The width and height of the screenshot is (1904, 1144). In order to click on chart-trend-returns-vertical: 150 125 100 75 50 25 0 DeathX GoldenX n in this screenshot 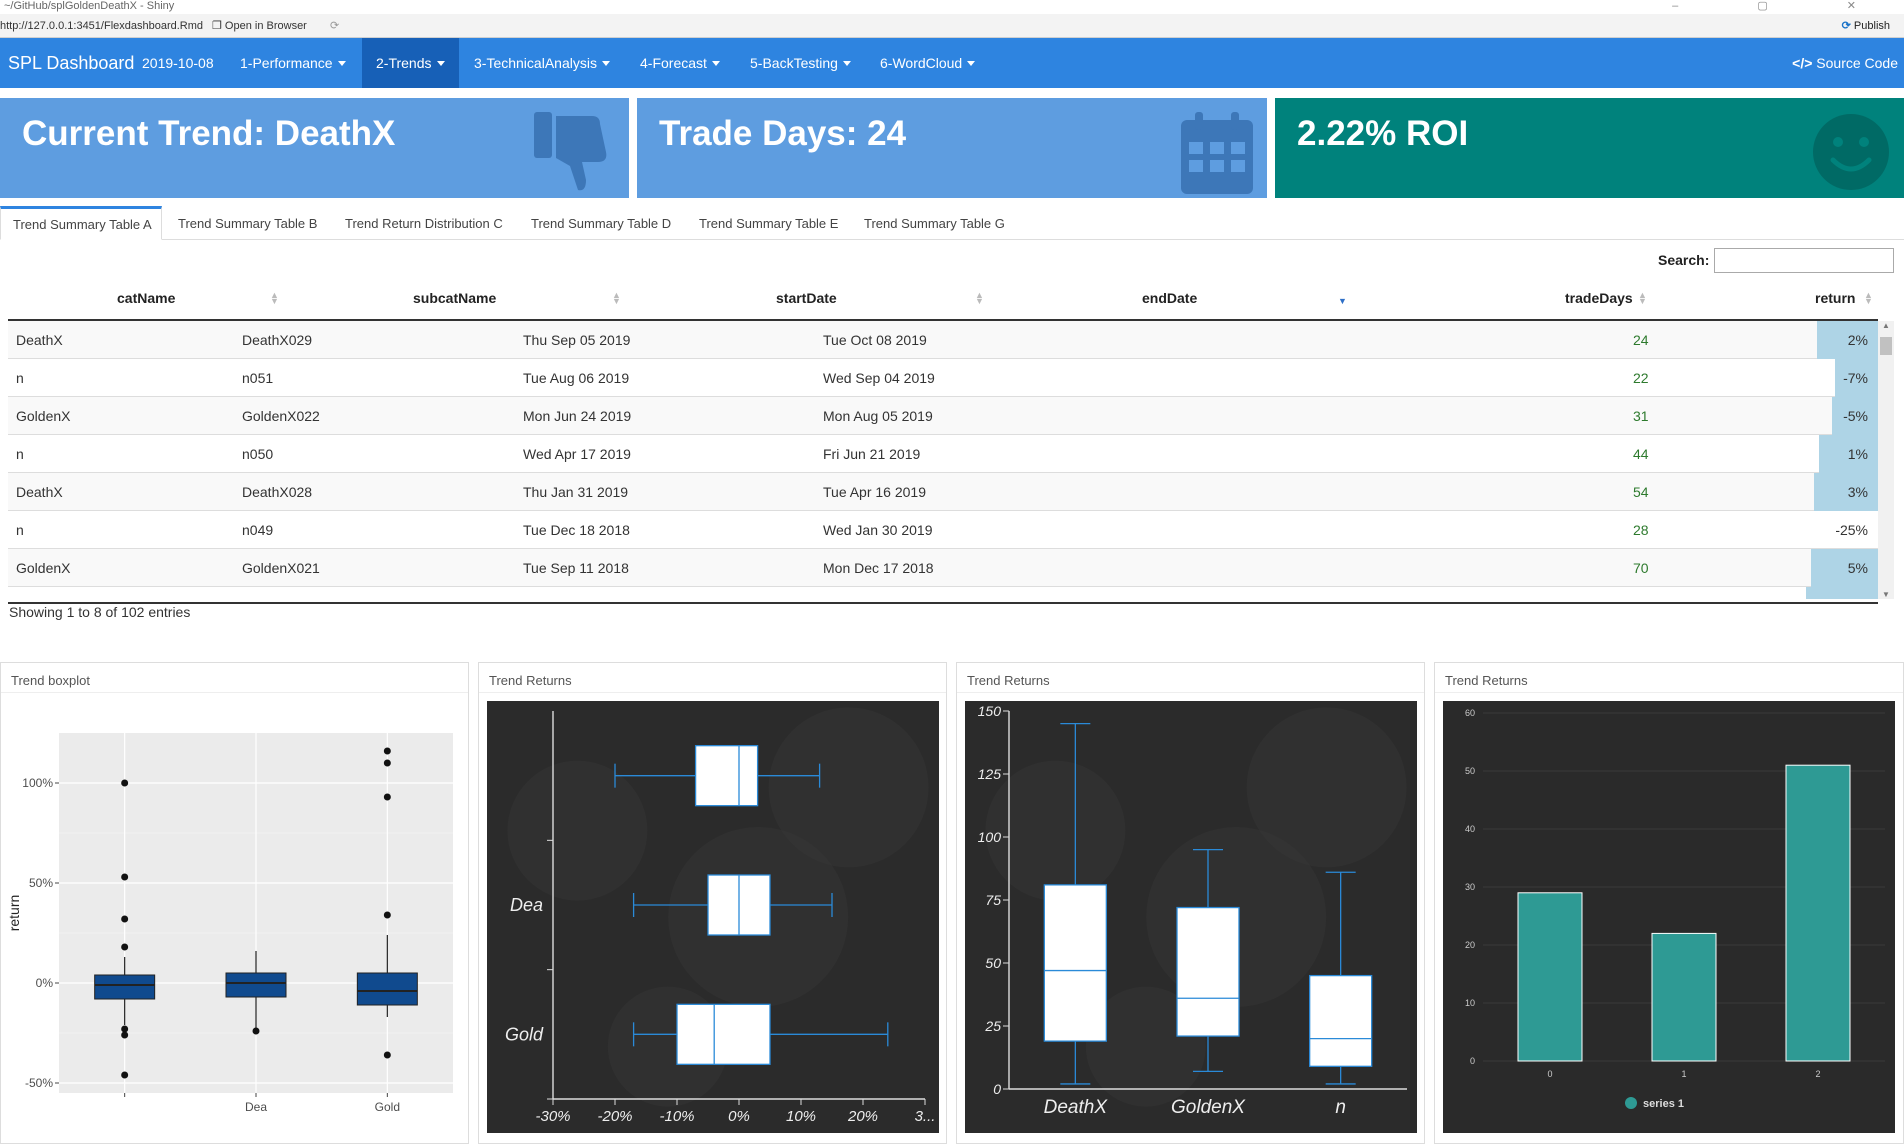, I will do `click(1191, 917)`.